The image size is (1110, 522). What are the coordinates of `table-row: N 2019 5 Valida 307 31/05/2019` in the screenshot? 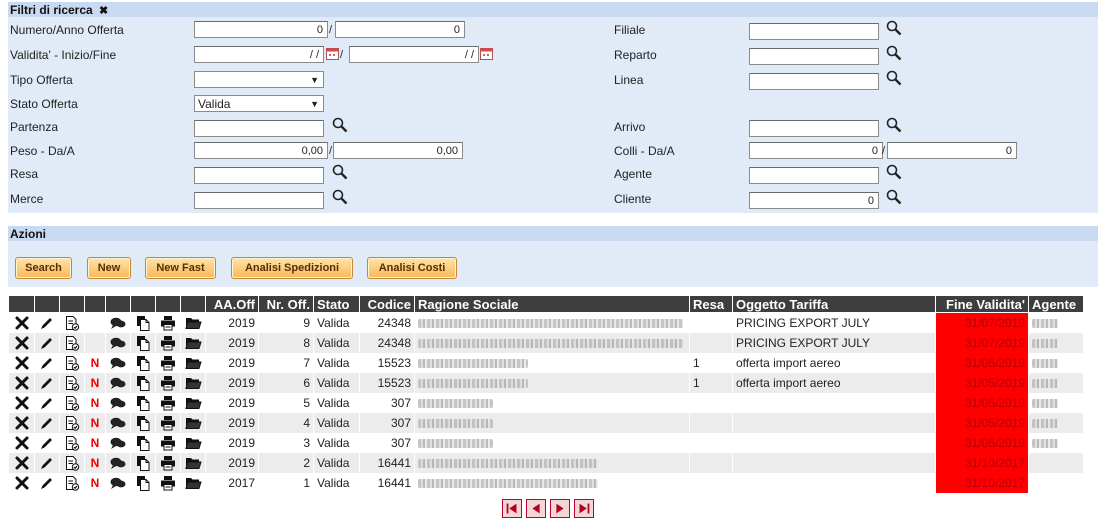 It's located at (546, 402).